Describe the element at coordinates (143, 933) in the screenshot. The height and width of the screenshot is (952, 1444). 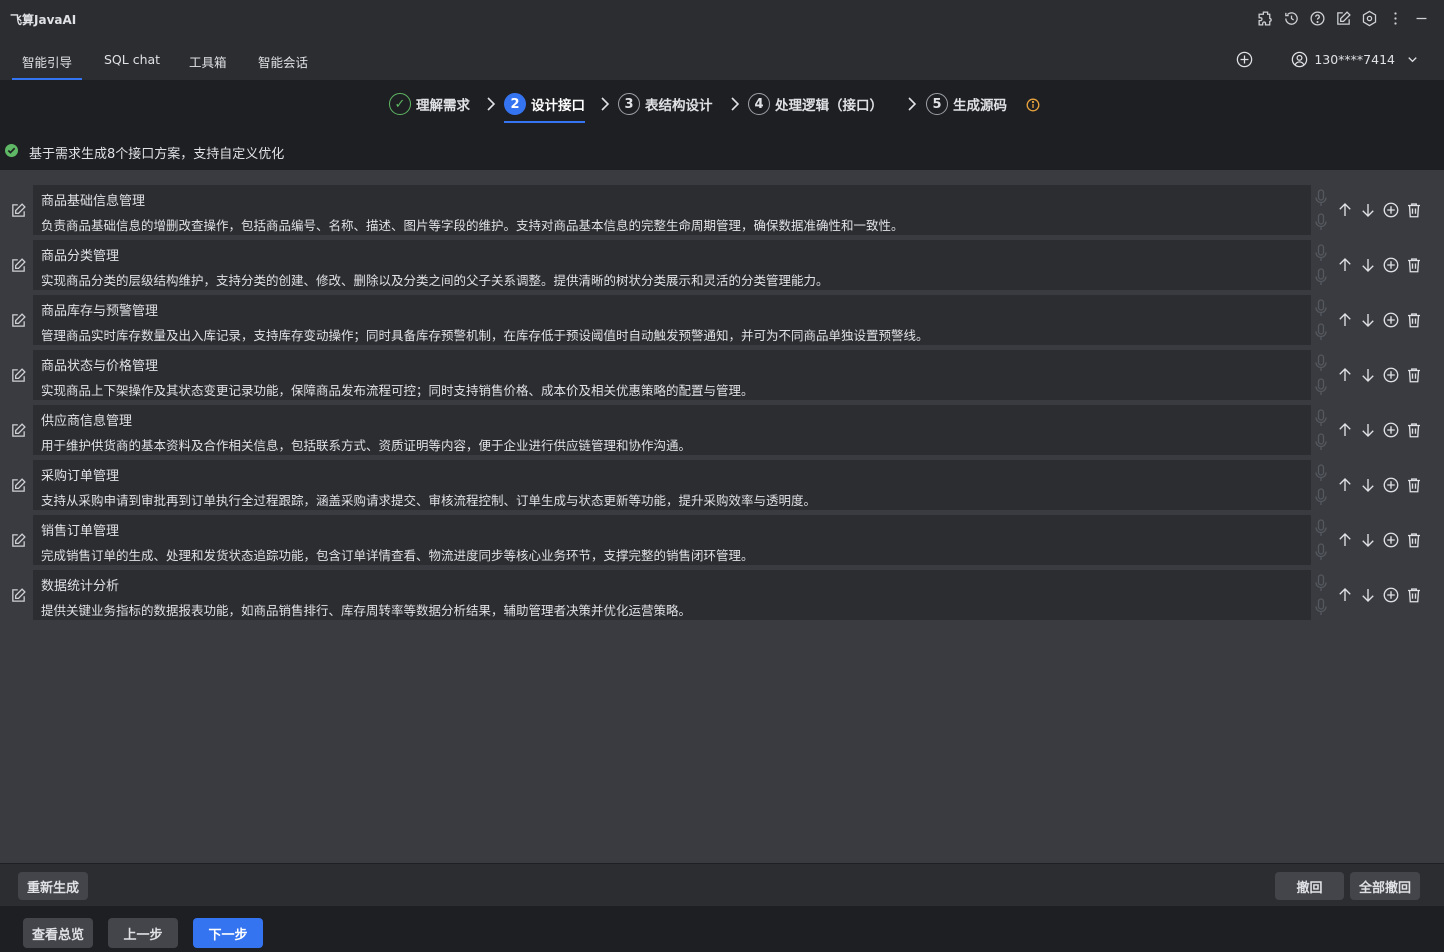
I see `prev-step-button: 上一步` at that location.